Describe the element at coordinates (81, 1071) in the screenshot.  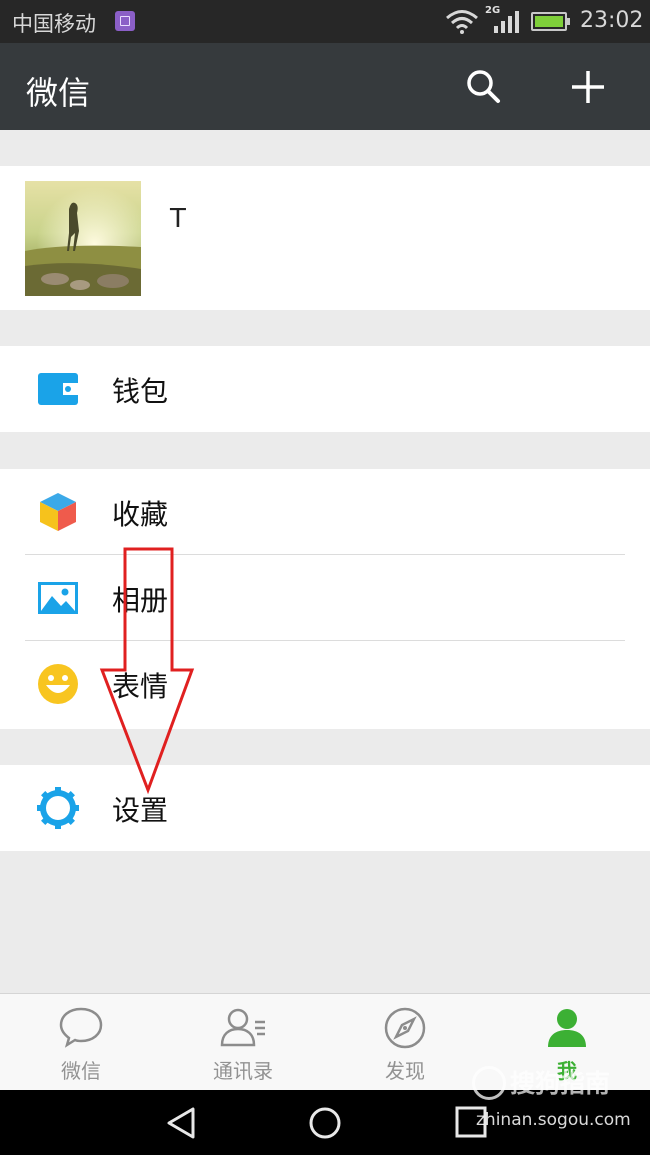
I see `tab-label: 微信` at that location.